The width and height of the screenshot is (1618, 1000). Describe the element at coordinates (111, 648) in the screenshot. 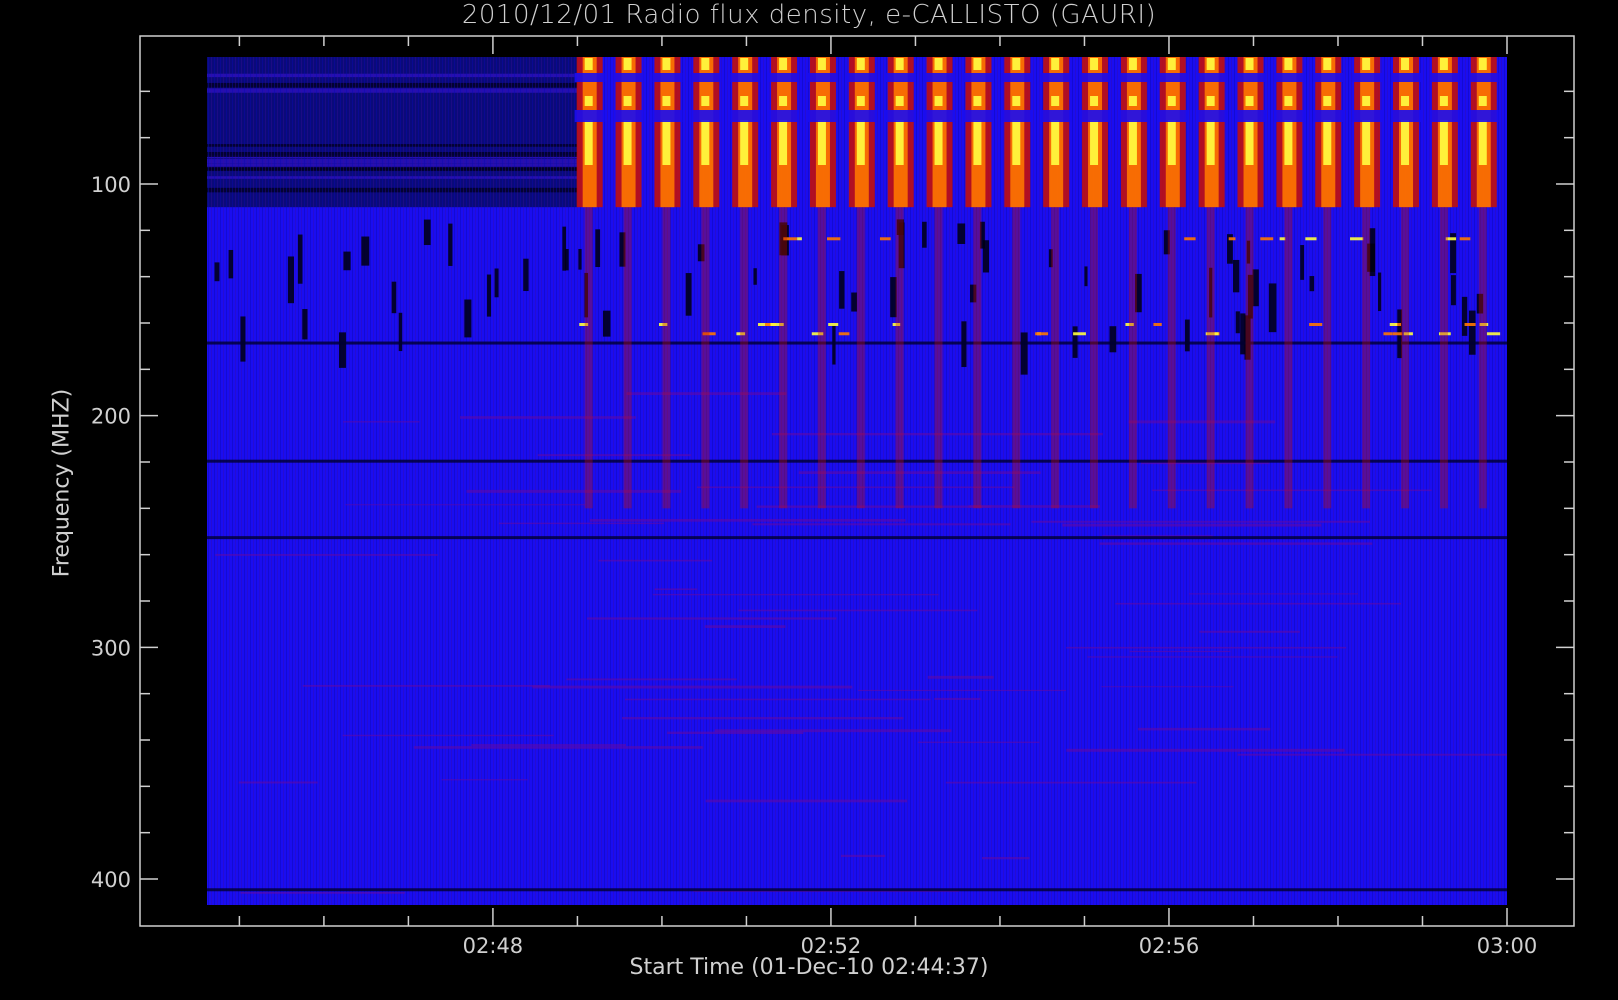

I see `y-tick-label: 300` at that location.